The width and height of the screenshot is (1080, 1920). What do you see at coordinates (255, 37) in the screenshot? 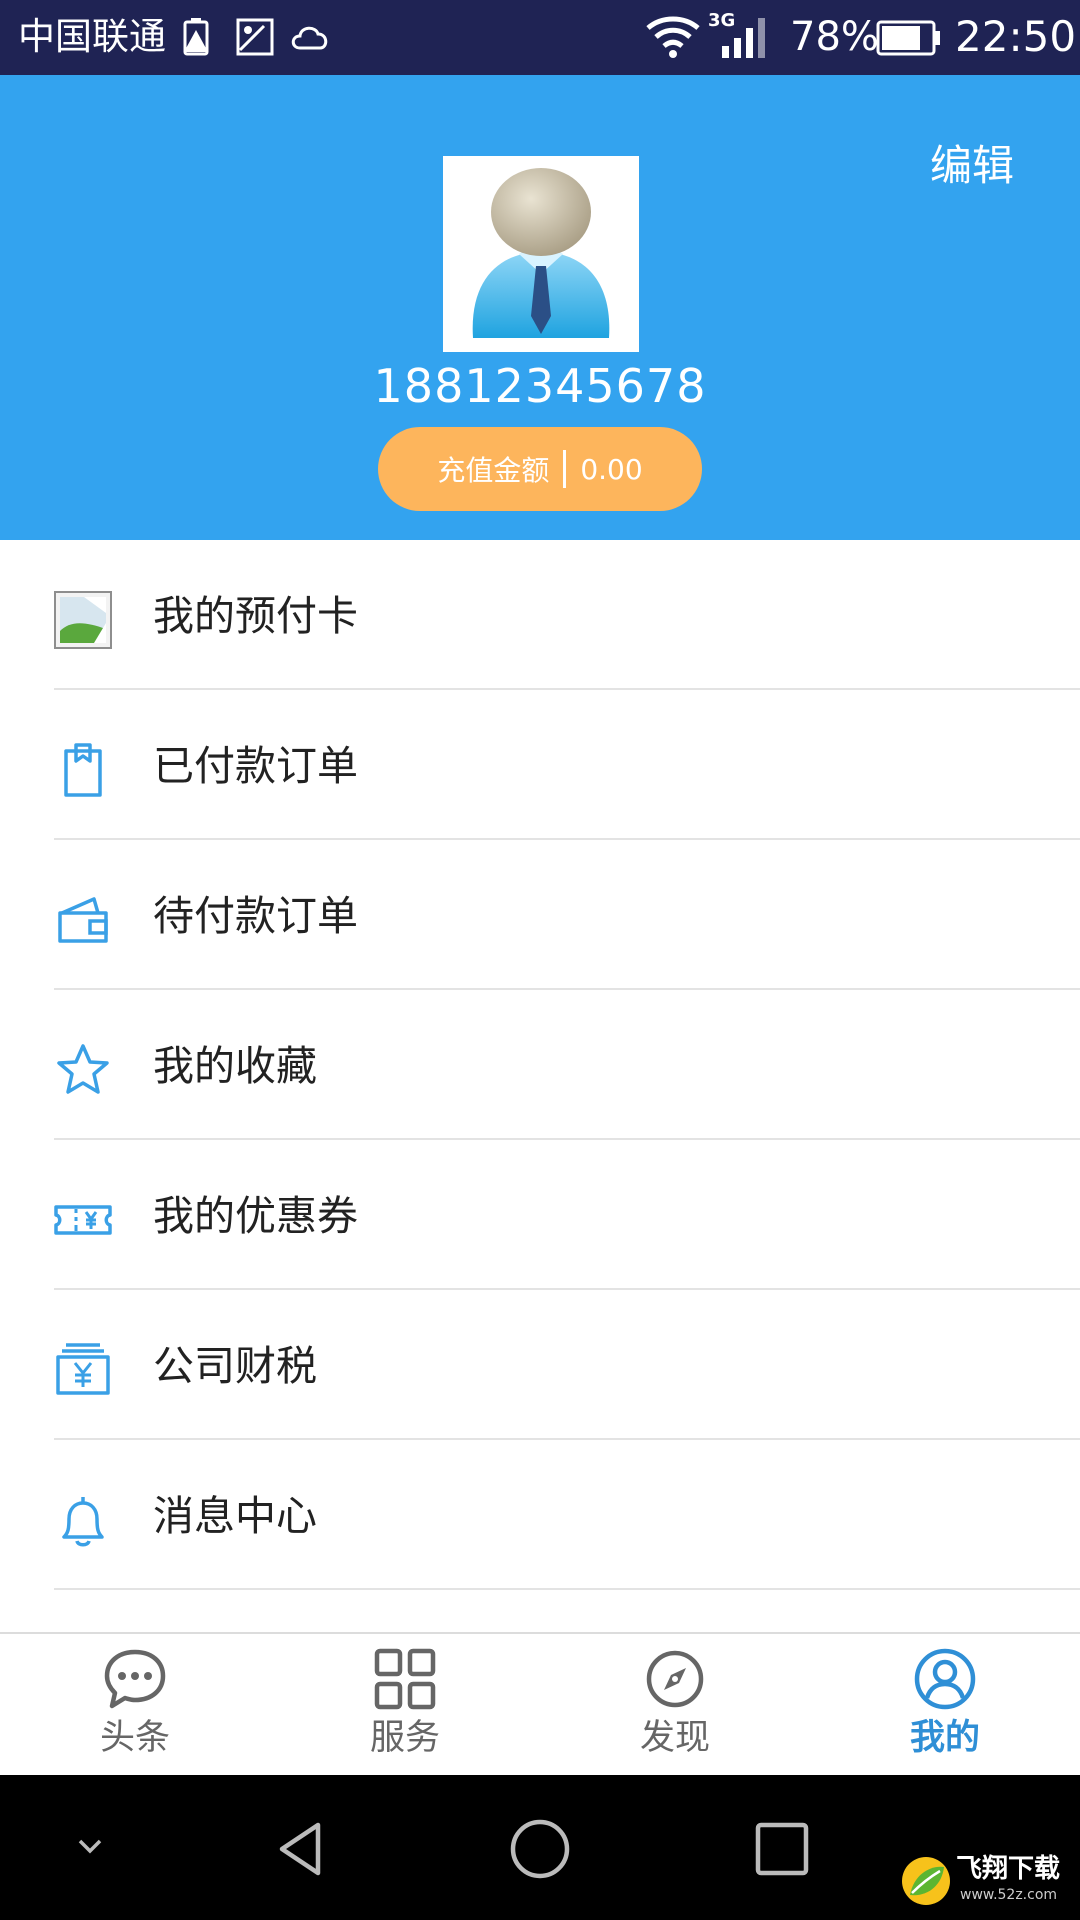
I see `image-icon` at bounding box center [255, 37].